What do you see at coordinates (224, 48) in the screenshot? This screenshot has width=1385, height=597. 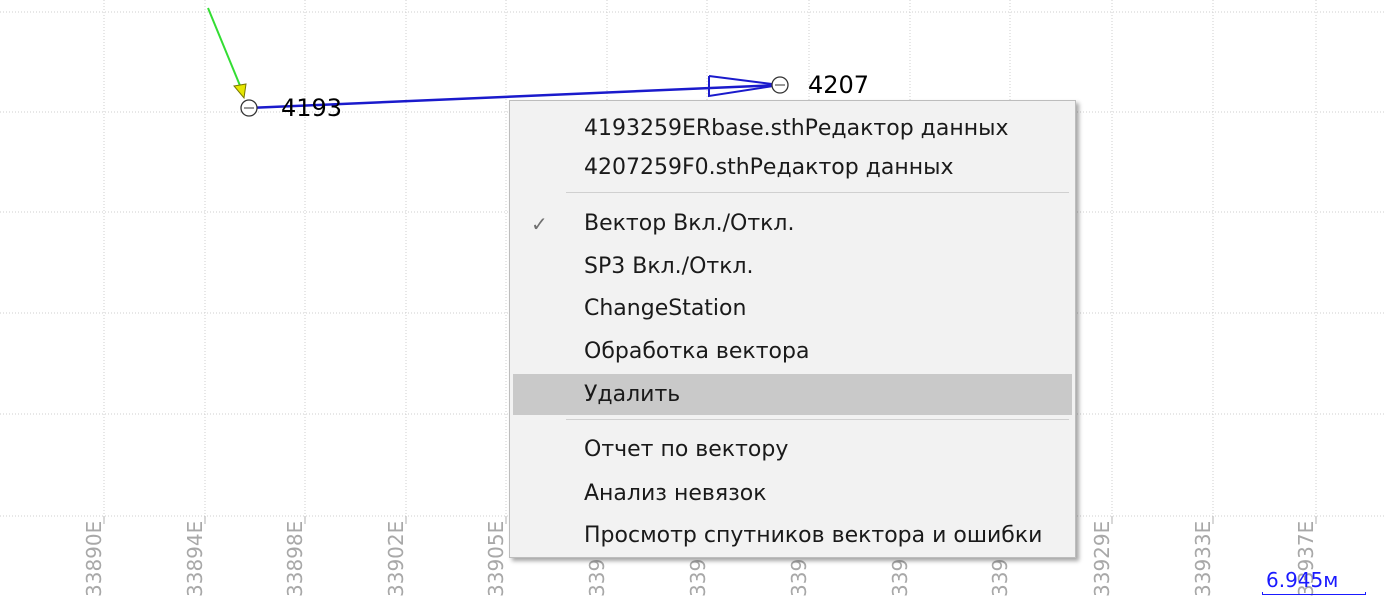 I see `incoming-vector` at bounding box center [224, 48].